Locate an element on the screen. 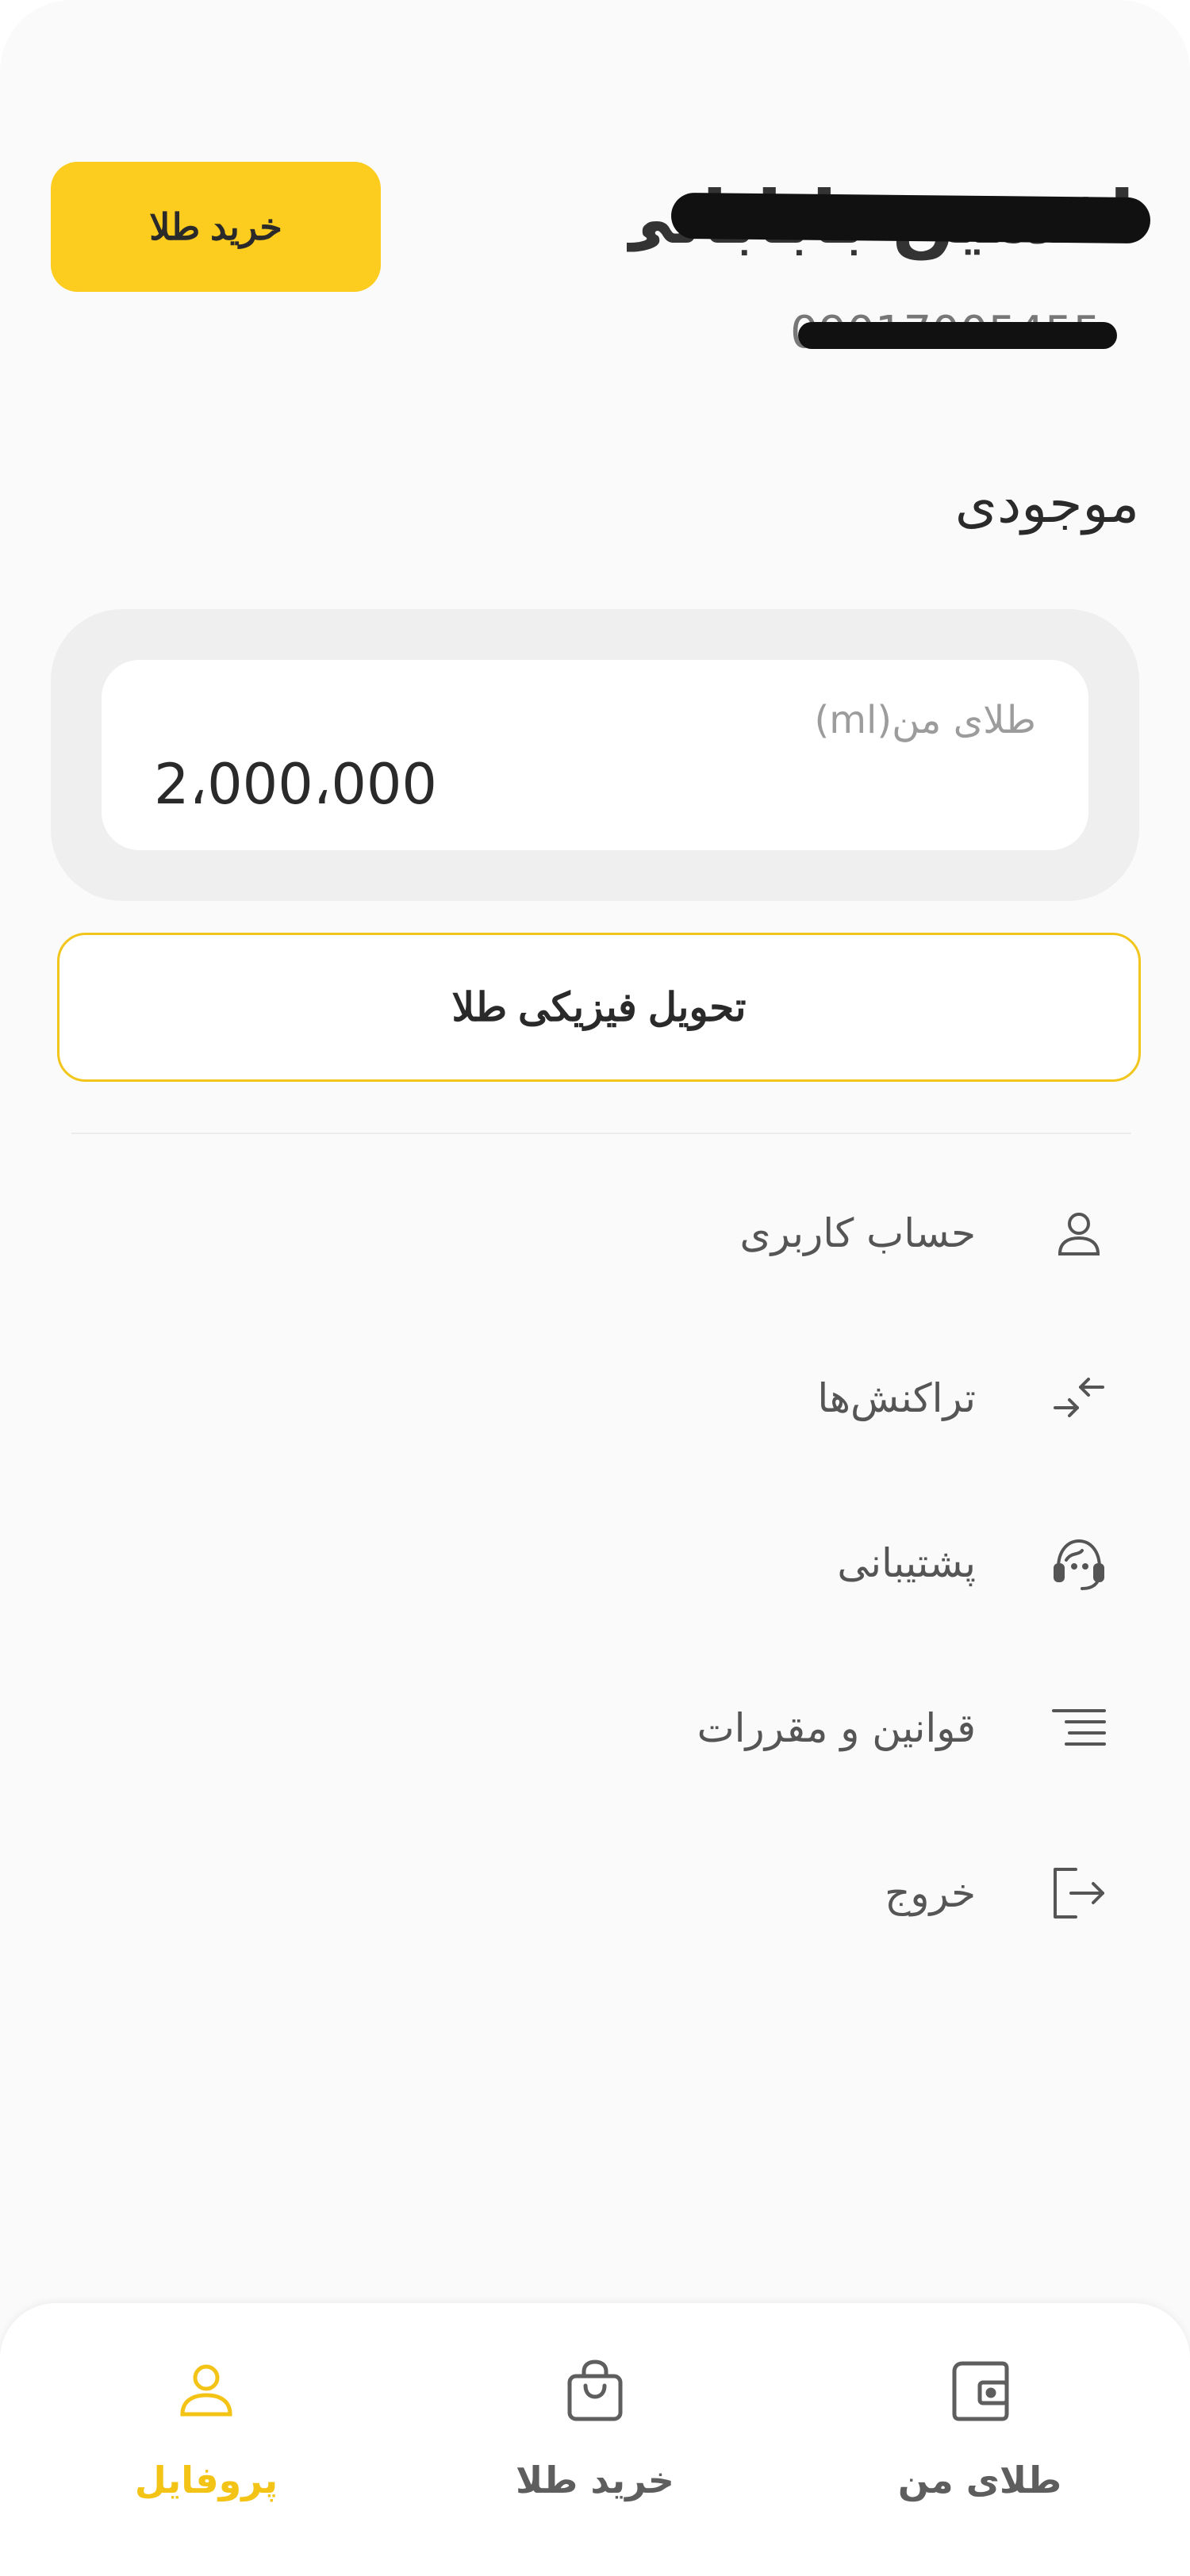 The width and height of the screenshot is (1190, 2576). nav-tab-label: خرید طلا is located at coordinates (595, 2480).